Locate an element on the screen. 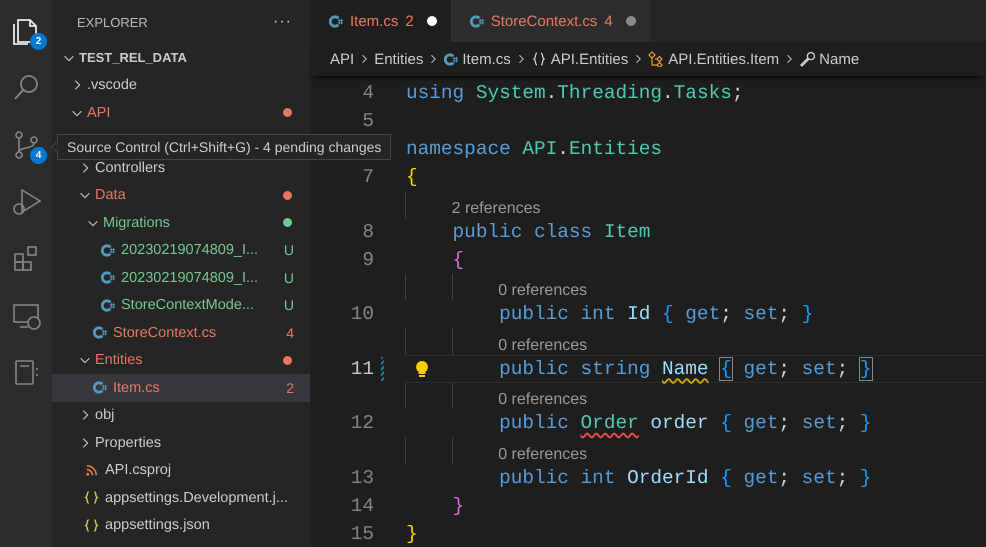 The height and width of the screenshot is (547, 986). breadcrumb-item: API is located at coordinates (342, 59).